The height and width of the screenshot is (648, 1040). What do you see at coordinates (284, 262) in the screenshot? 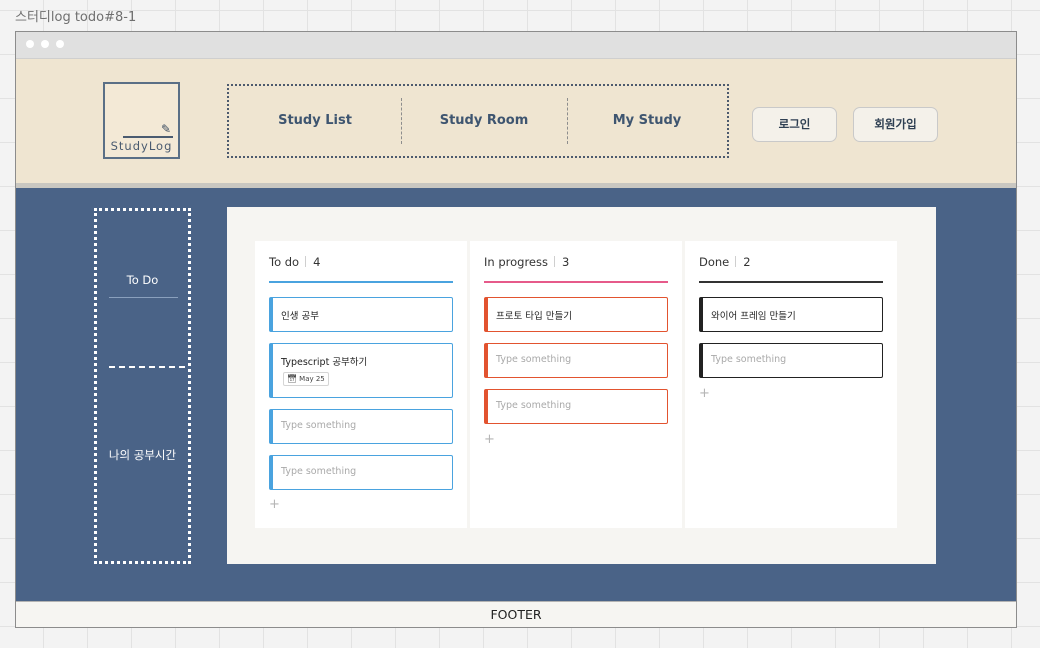
I see `column-title: To do` at bounding box center [284, 262].